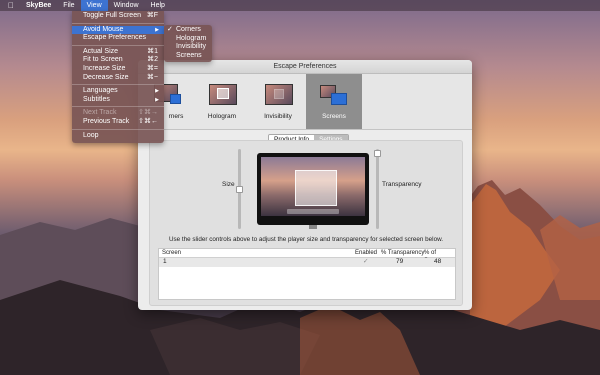 This screenshot has height=375, width=600. I want to click on menu-item-increase-size: Increase Size ⌘=, so click(118, 69).